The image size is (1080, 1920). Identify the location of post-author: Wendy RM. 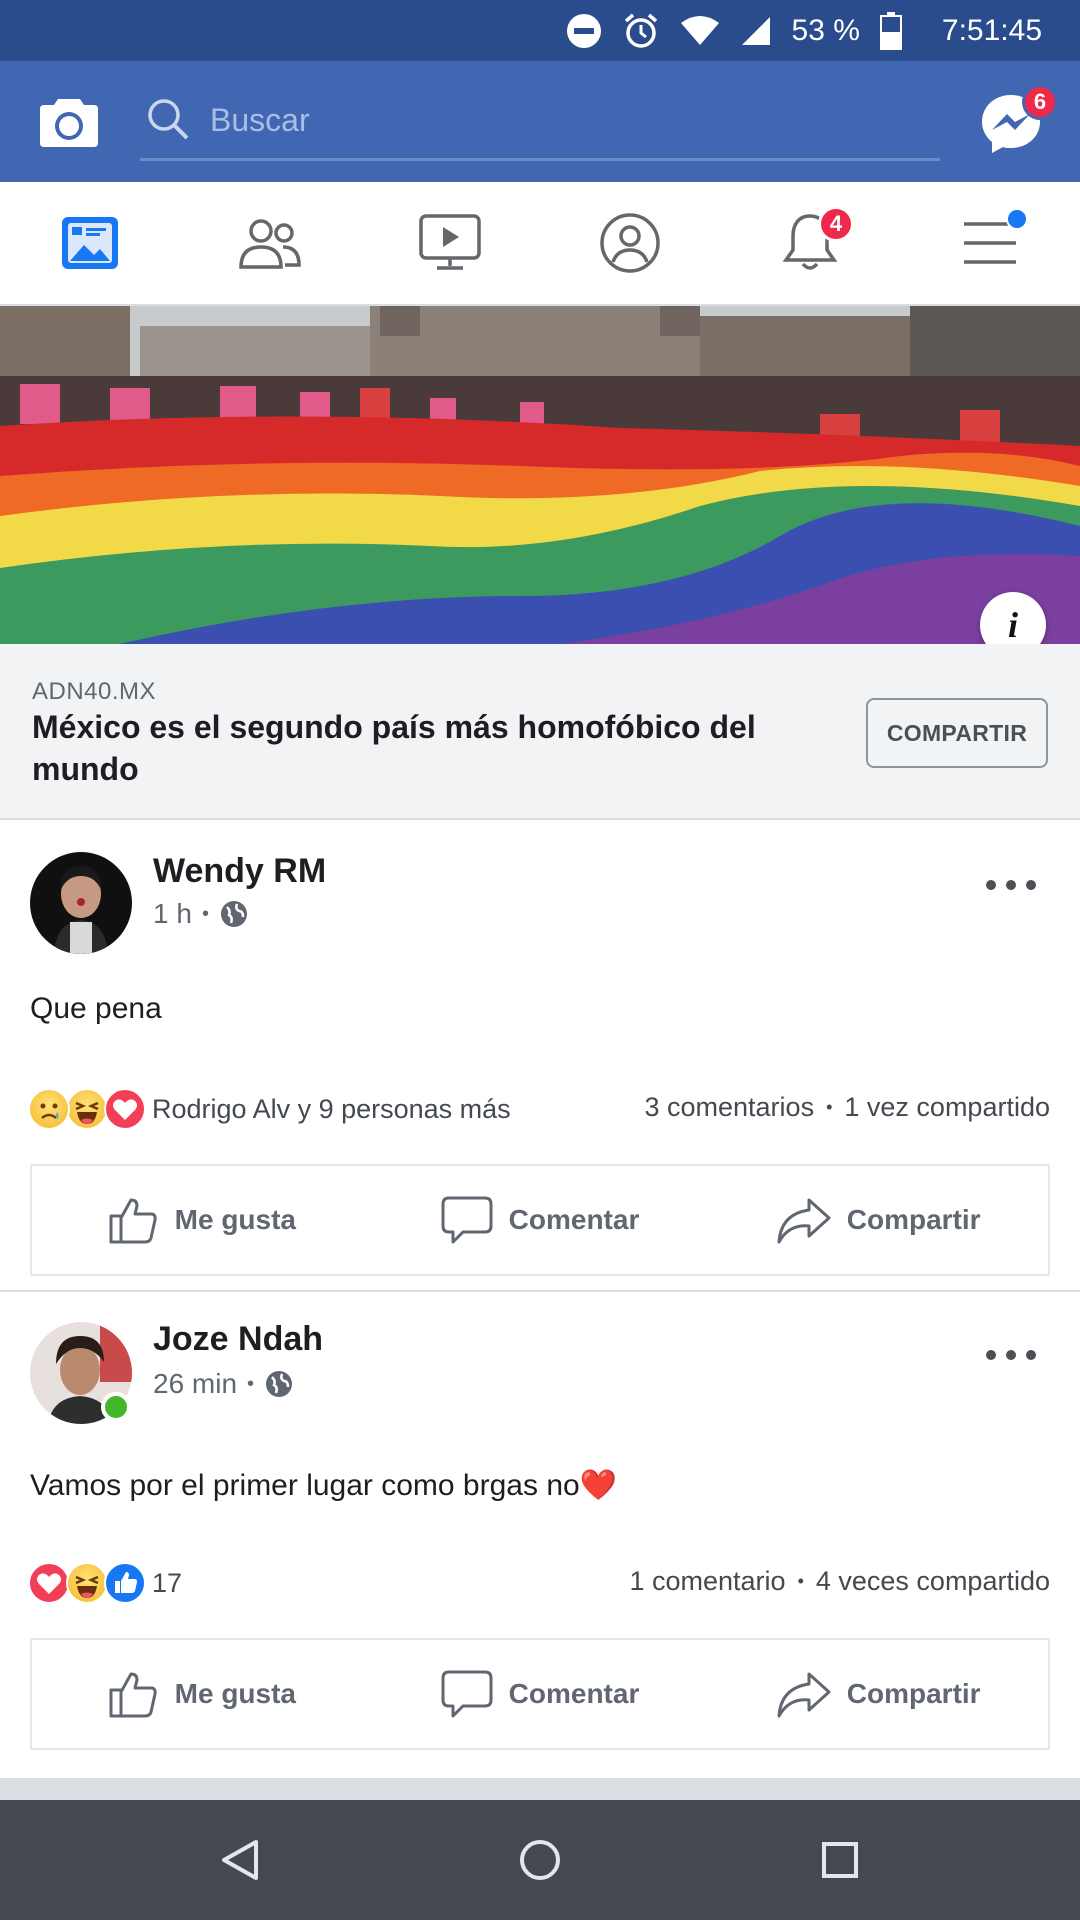
(239, 871).